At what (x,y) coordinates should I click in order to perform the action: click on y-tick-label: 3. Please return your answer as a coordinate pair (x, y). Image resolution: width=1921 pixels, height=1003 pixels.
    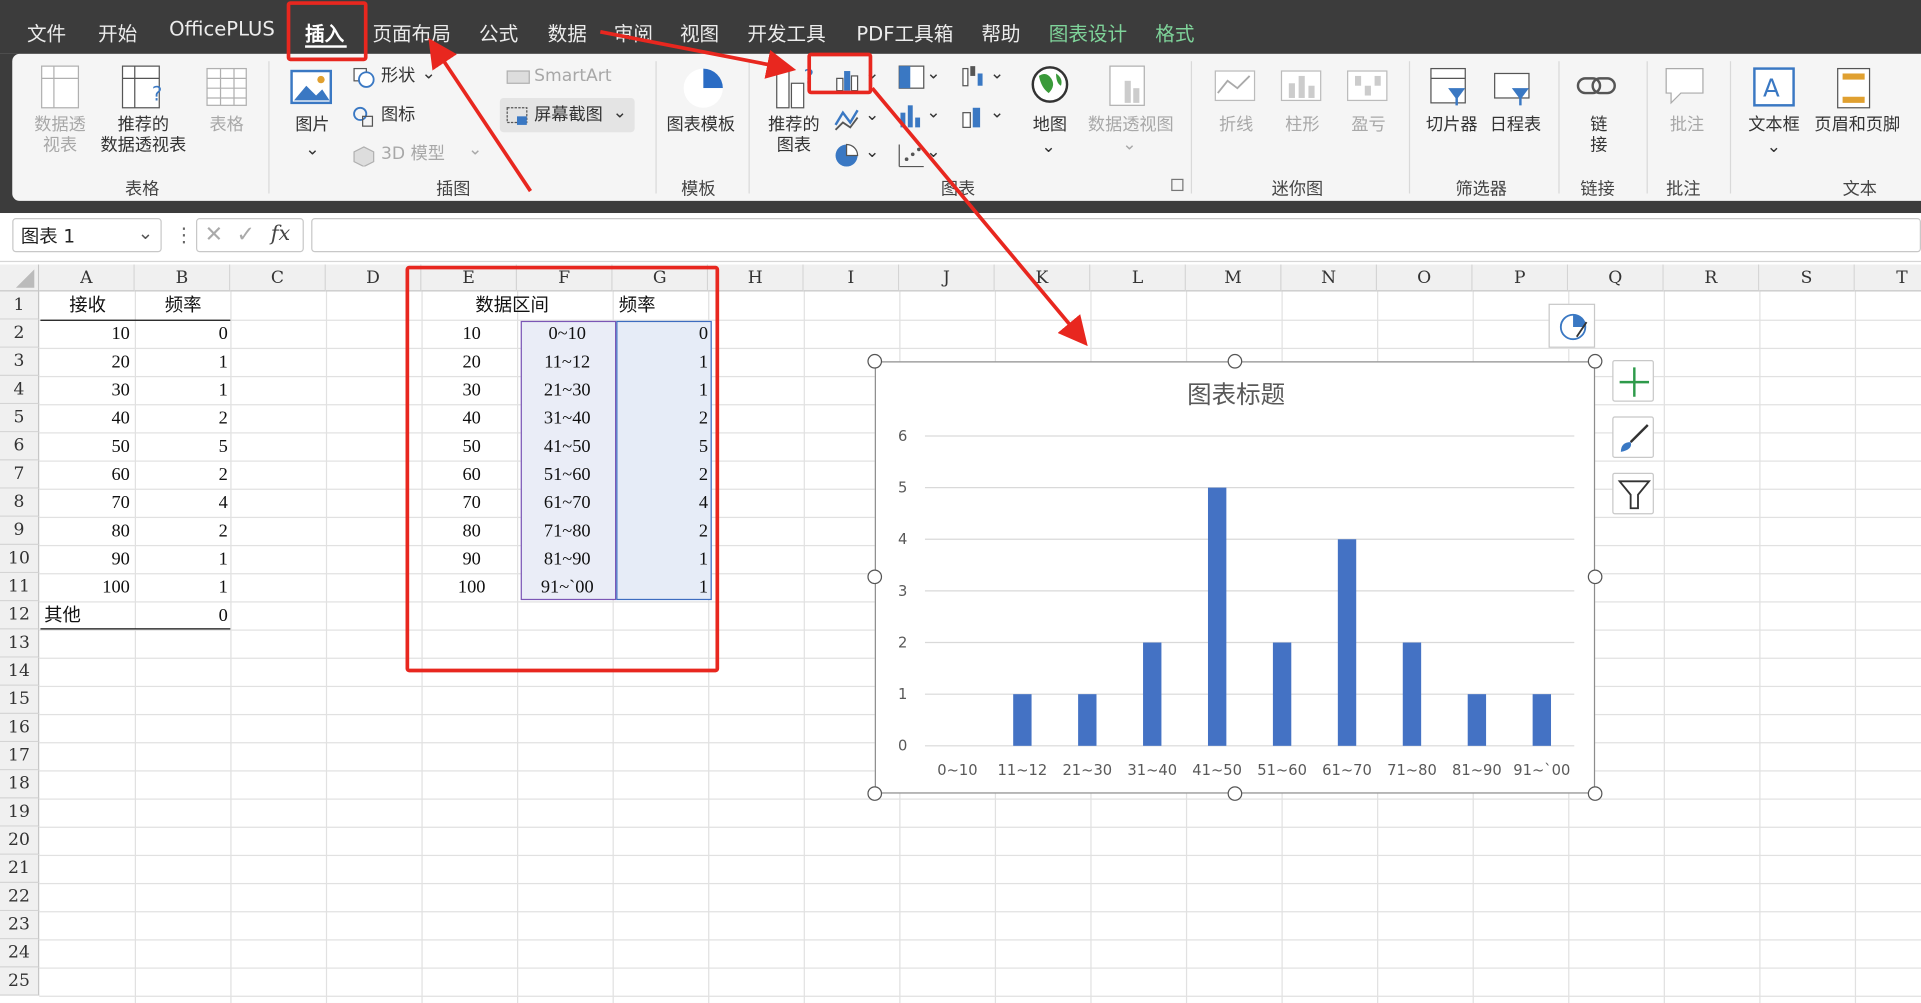
    Looking at the image, I should click on (902, 591).